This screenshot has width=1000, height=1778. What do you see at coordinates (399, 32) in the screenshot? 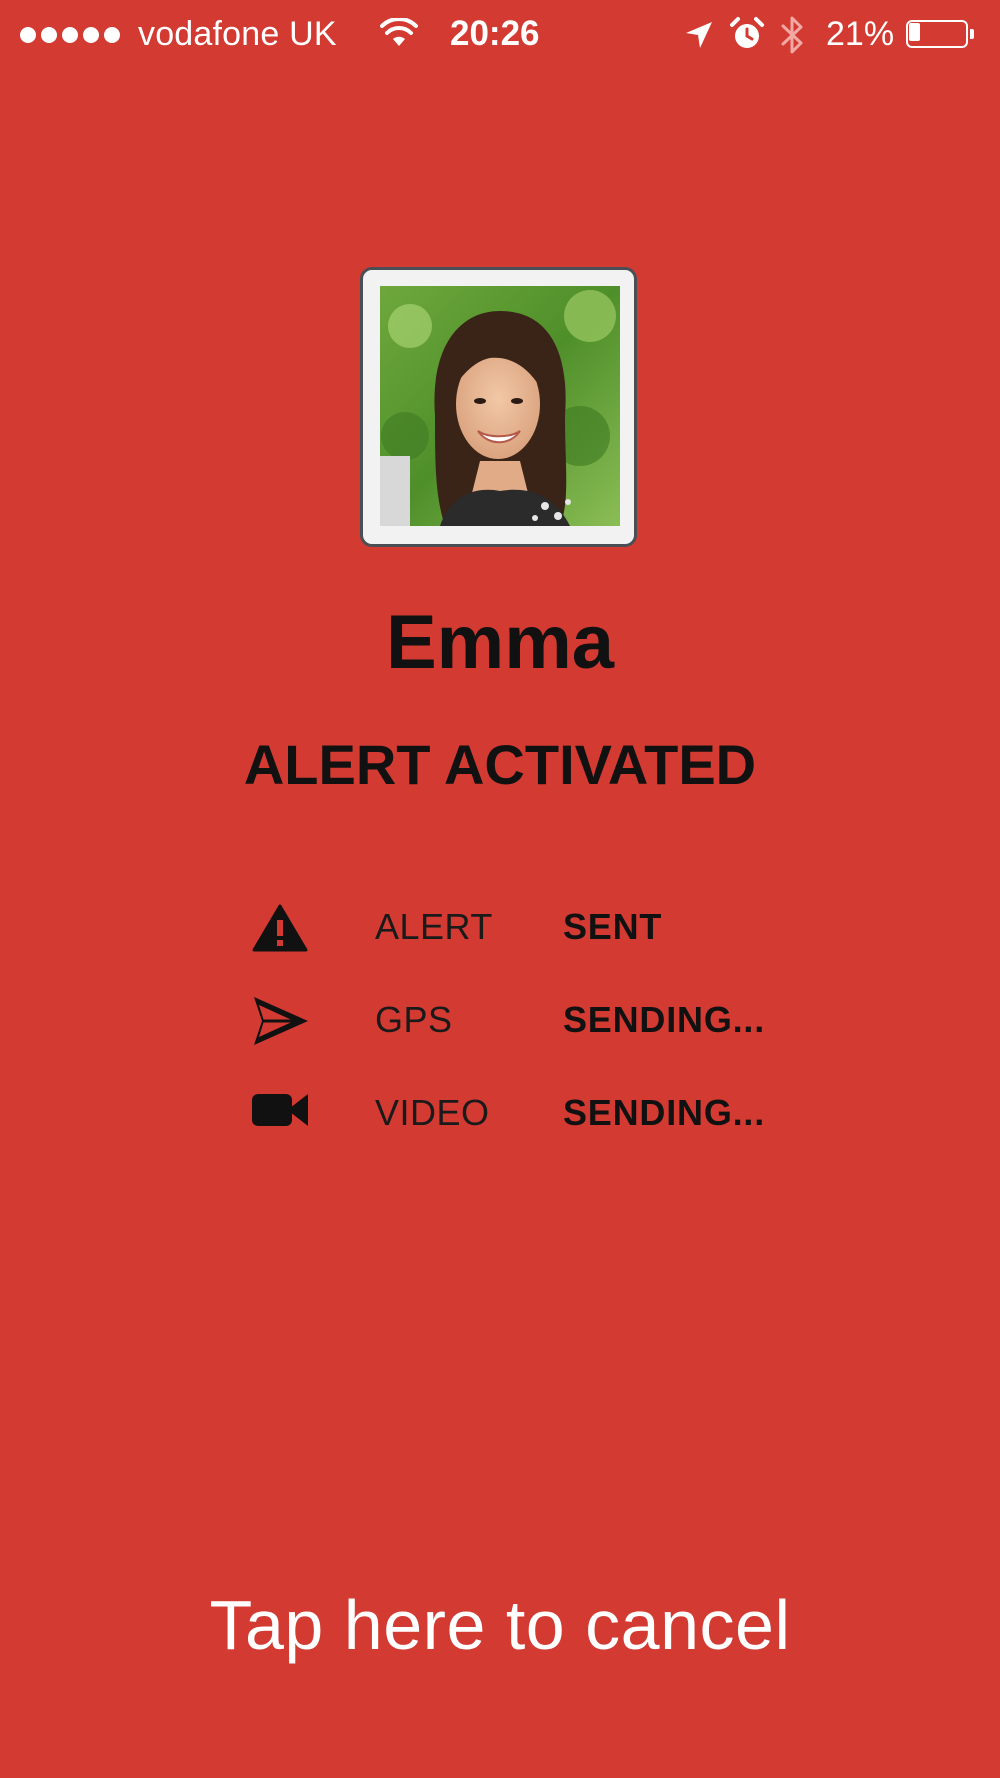
I see `wifi-icon` at bounding box center [399, 32].